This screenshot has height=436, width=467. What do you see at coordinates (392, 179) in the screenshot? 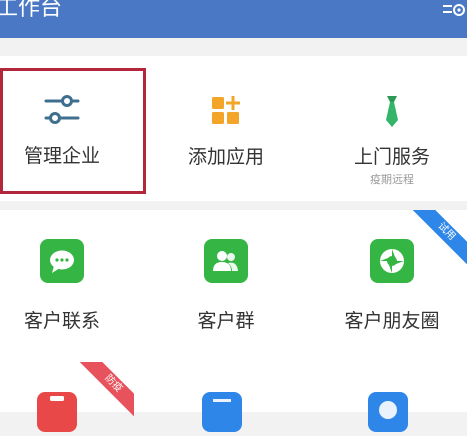
I see `onsite-service-sublabel: 疫期远程` at bounding box center [392, 179].